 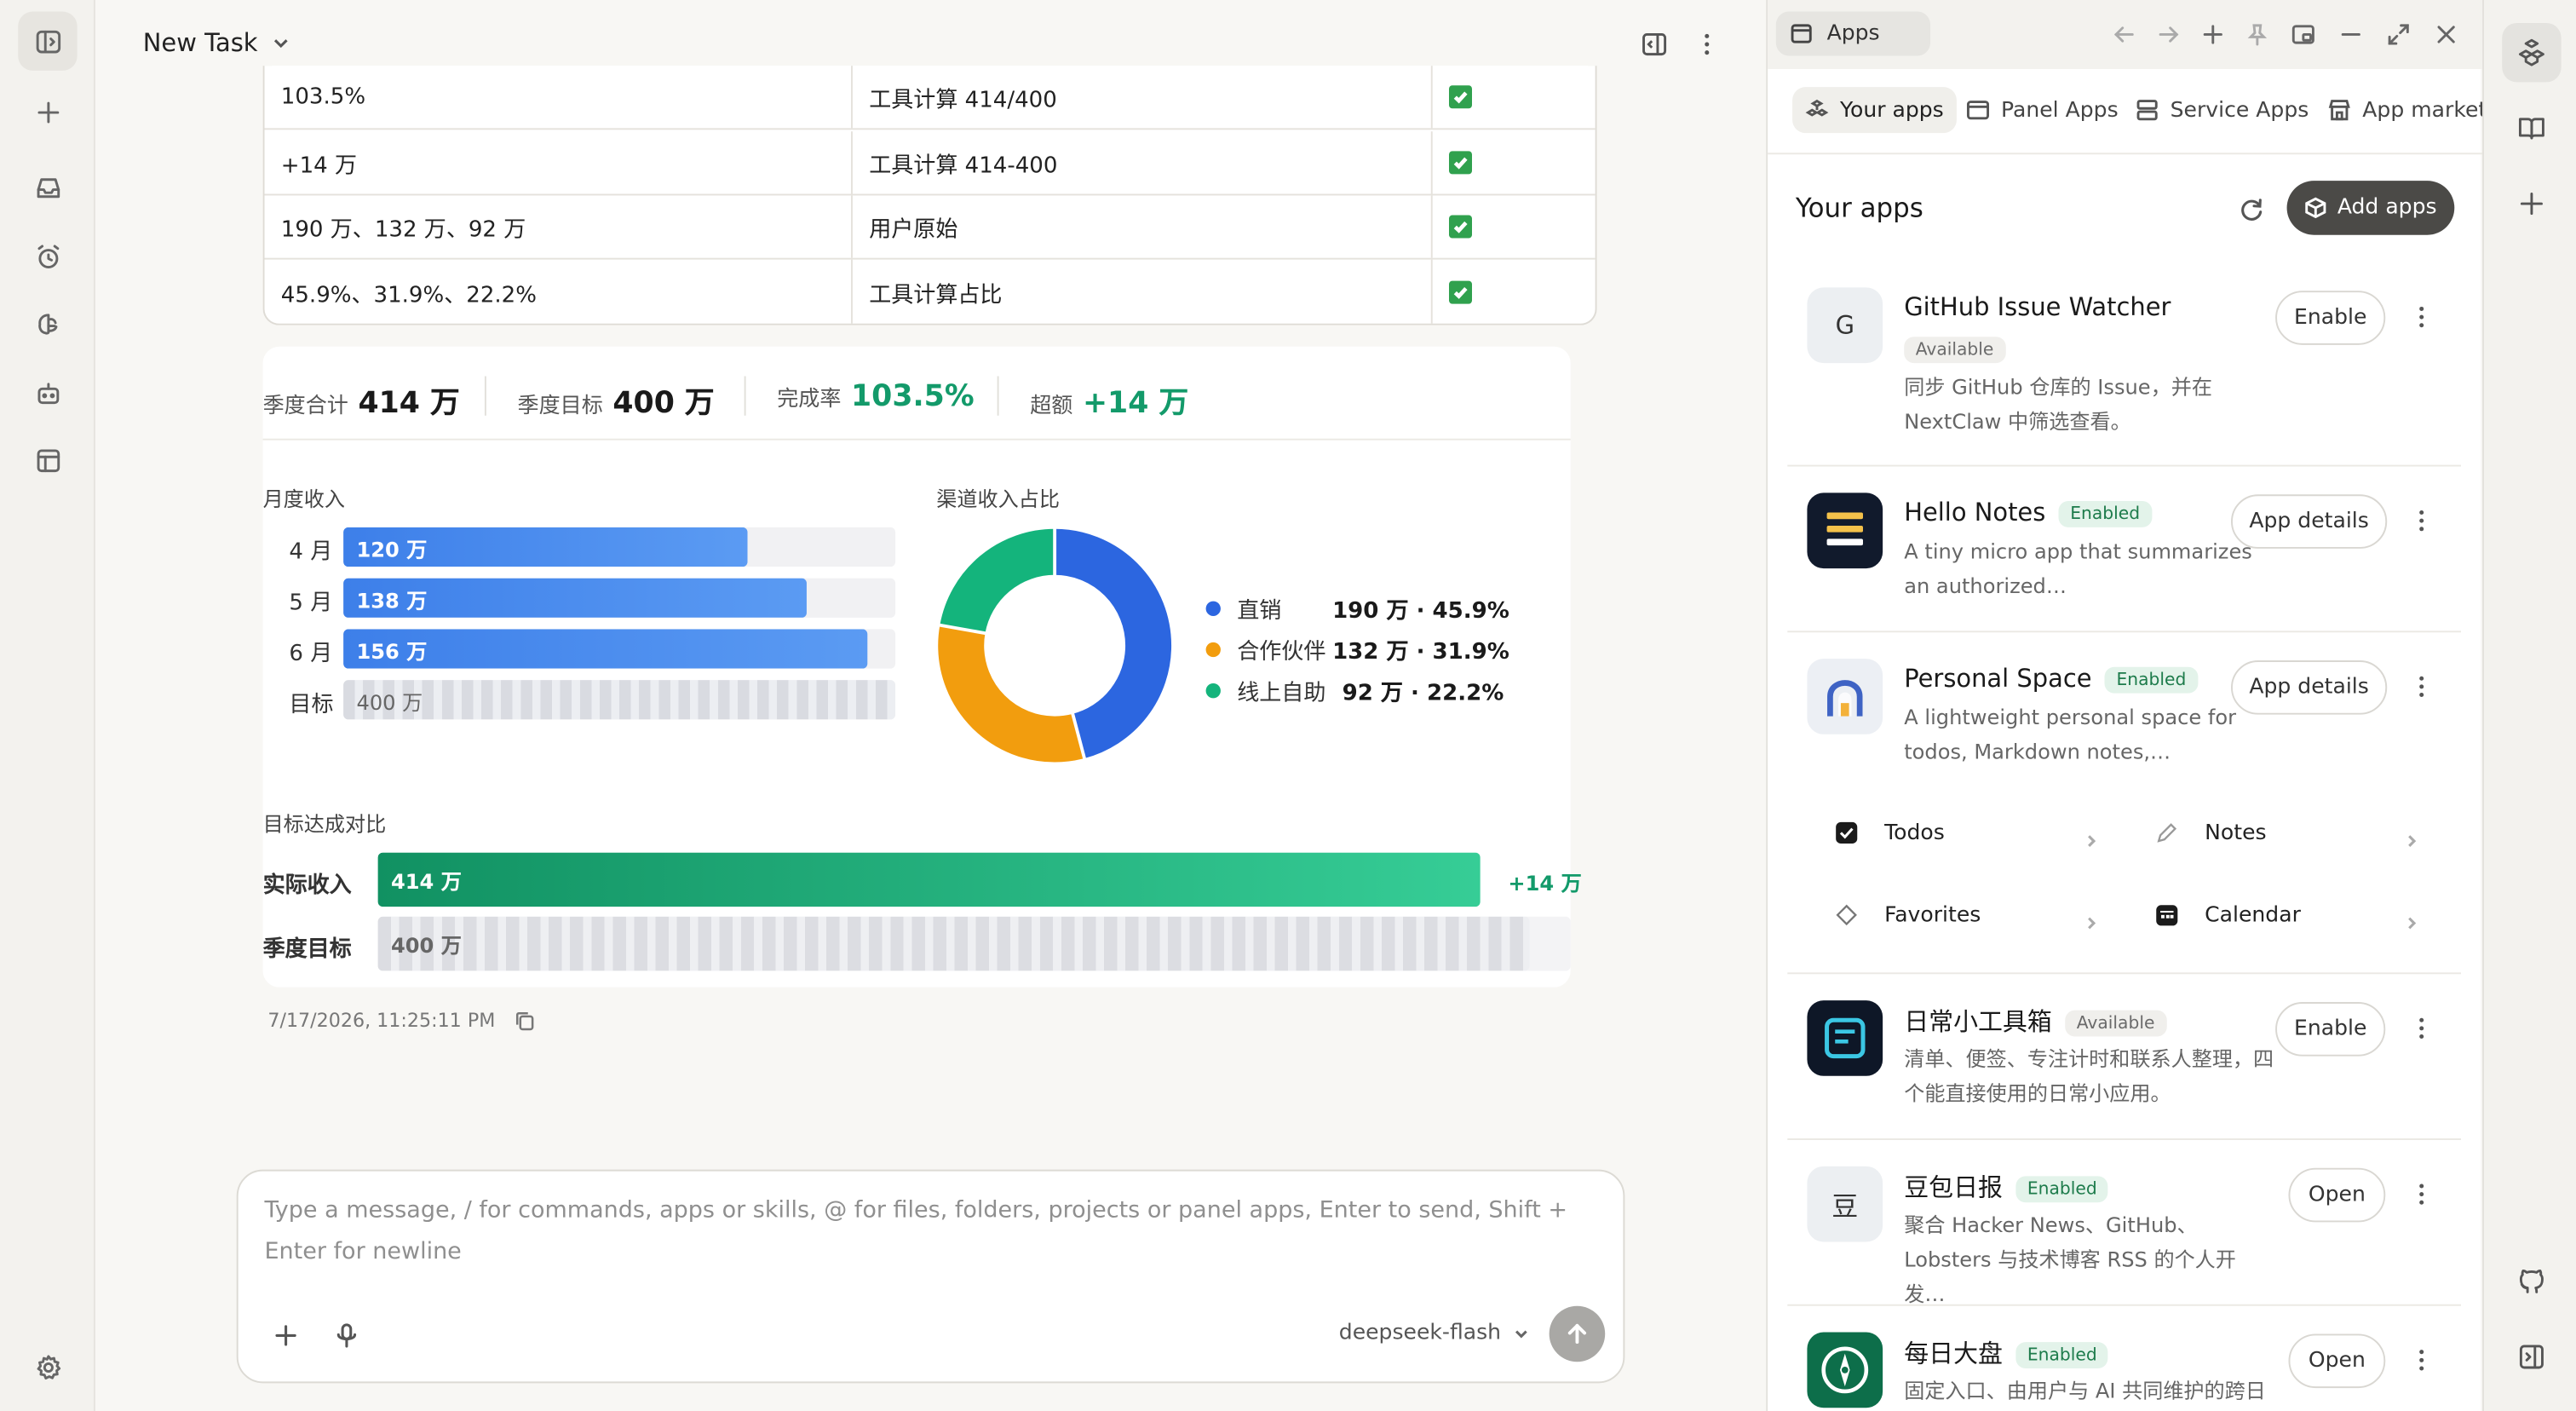 What do you see at coordinates (1875, 110) in the screenshot?
I see `tab-your-apps: Your apps` at bounding box center [1875, 110].